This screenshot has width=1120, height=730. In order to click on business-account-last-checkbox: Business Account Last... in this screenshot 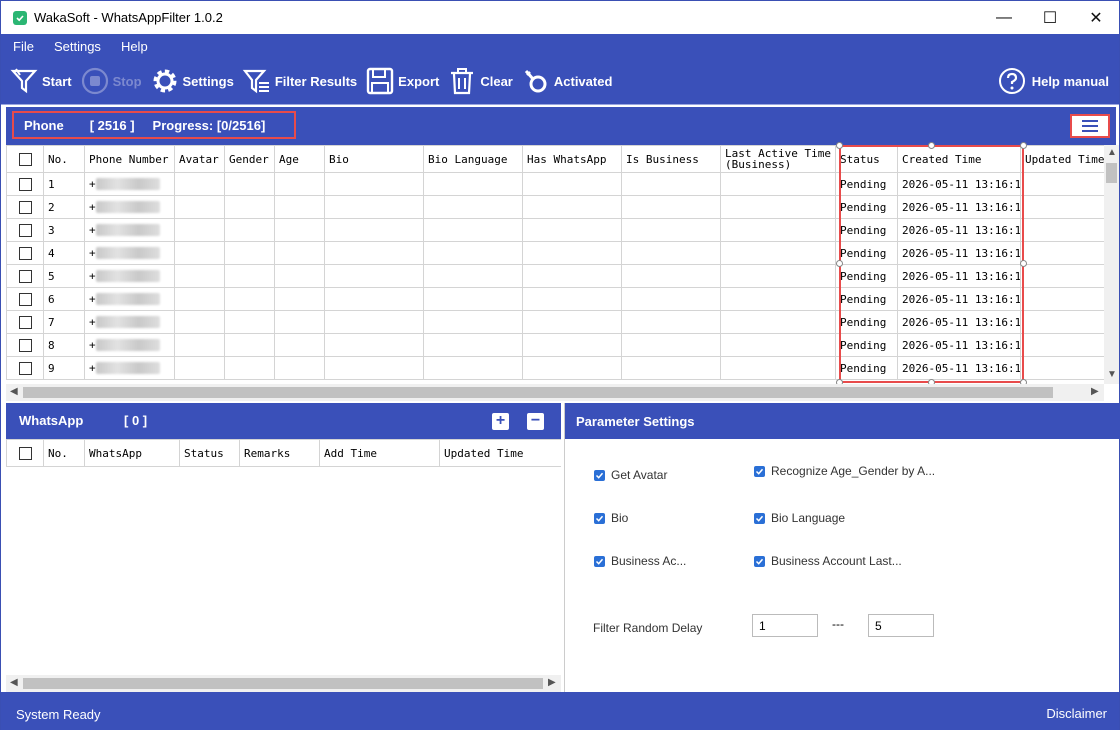, I will do `click(828, 561)`.